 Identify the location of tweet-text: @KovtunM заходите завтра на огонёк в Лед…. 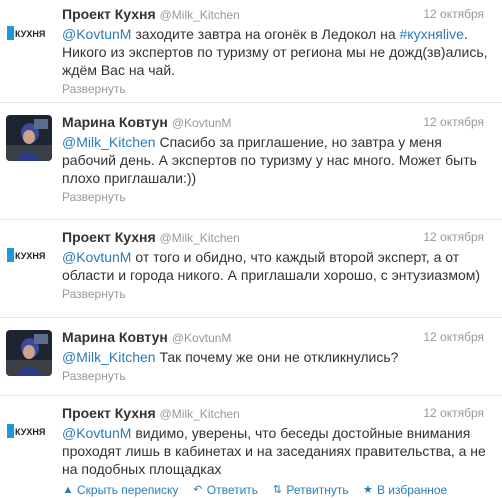
(277, 52).